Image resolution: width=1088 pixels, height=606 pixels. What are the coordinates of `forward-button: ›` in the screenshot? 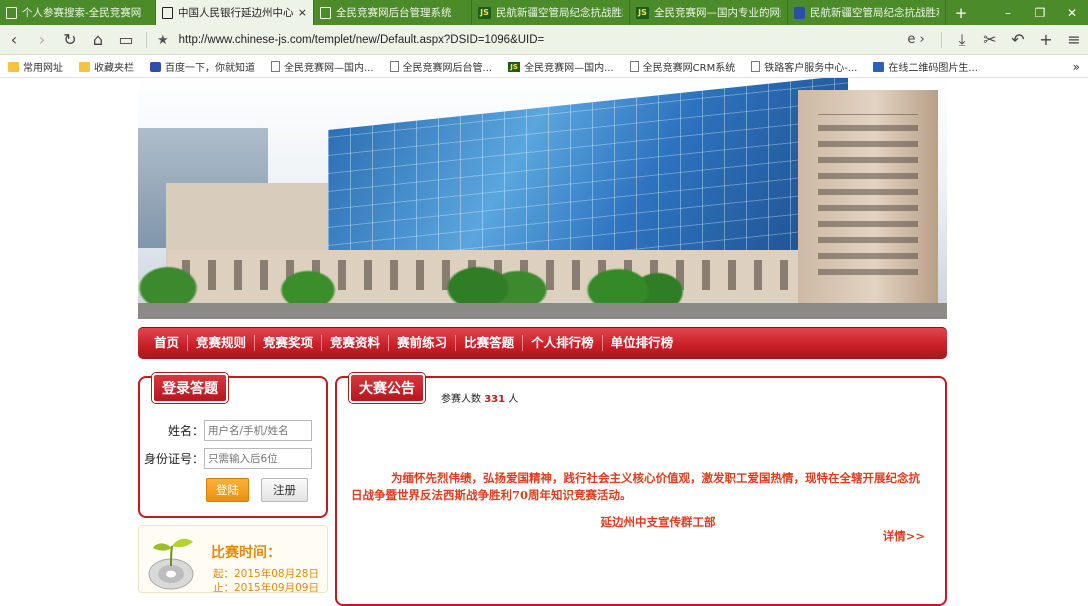 It's located at (42, 40).